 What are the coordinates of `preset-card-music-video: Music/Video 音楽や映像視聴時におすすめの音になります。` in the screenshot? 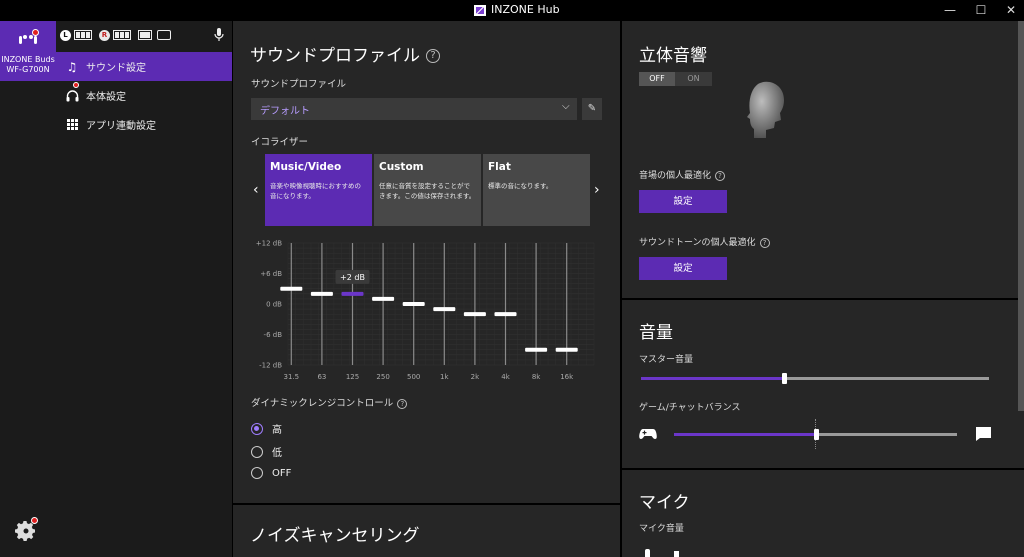 It's located at (318, 190).